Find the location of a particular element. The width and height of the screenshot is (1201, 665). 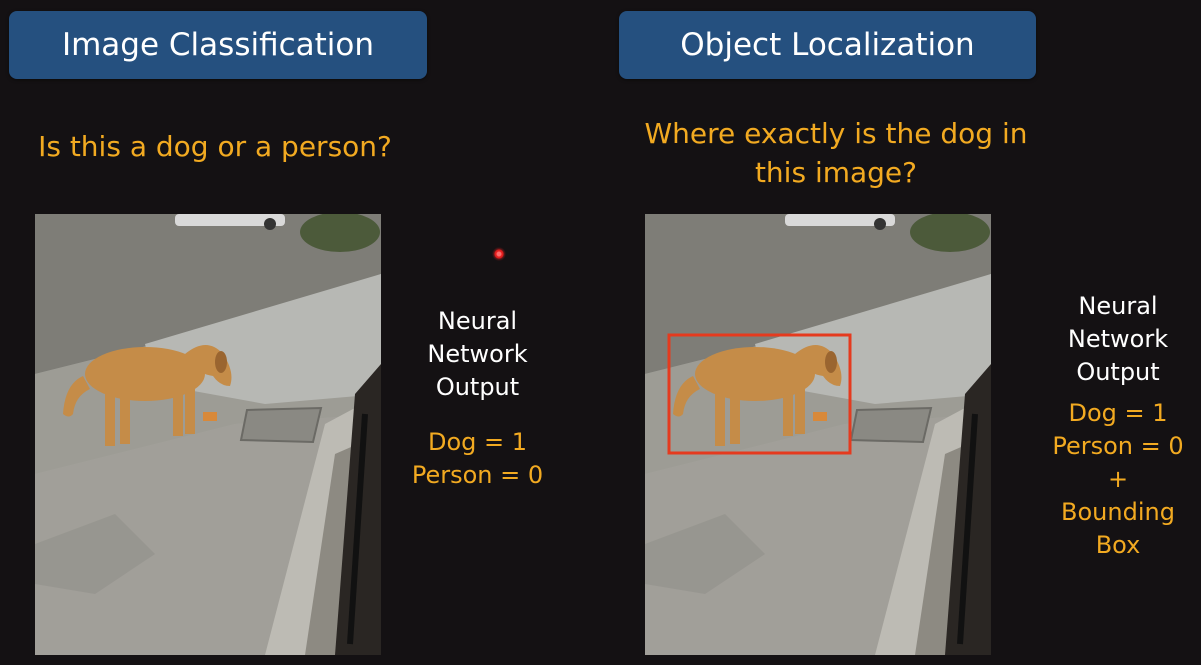

bounding-box-label-line: Box is located at coordinates (1118, 545).